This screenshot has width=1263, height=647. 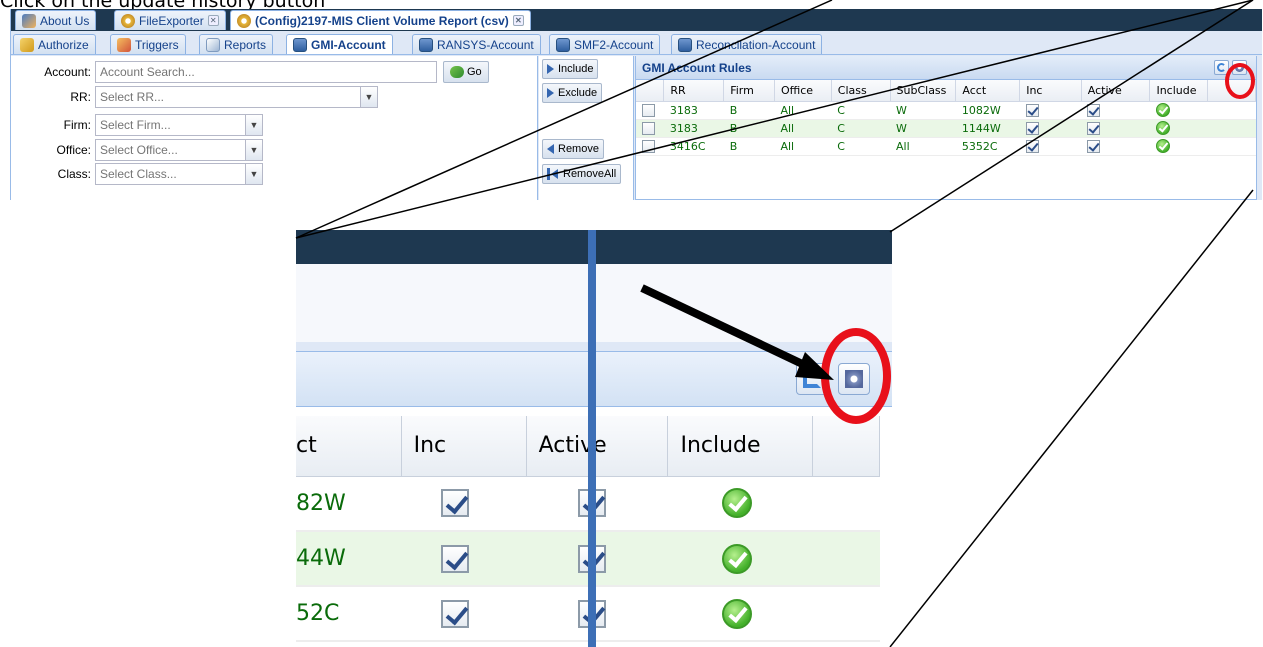 What do you see at coordinates (80, 97) in the screenshot?
I see `rr-label: RR:` at bounding box center [80, 97].